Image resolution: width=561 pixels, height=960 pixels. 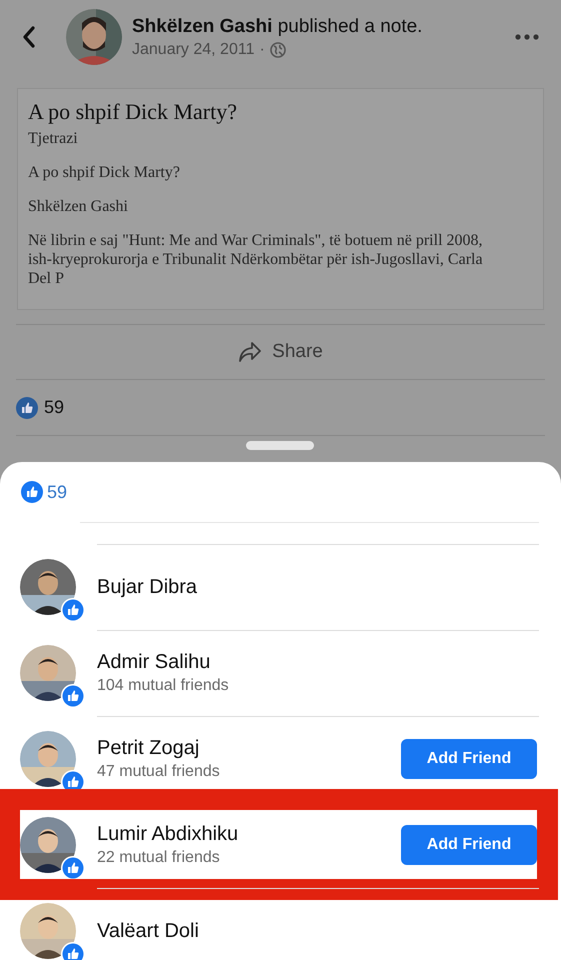 I want to click on globe-icon, so click(x=278, y=50).